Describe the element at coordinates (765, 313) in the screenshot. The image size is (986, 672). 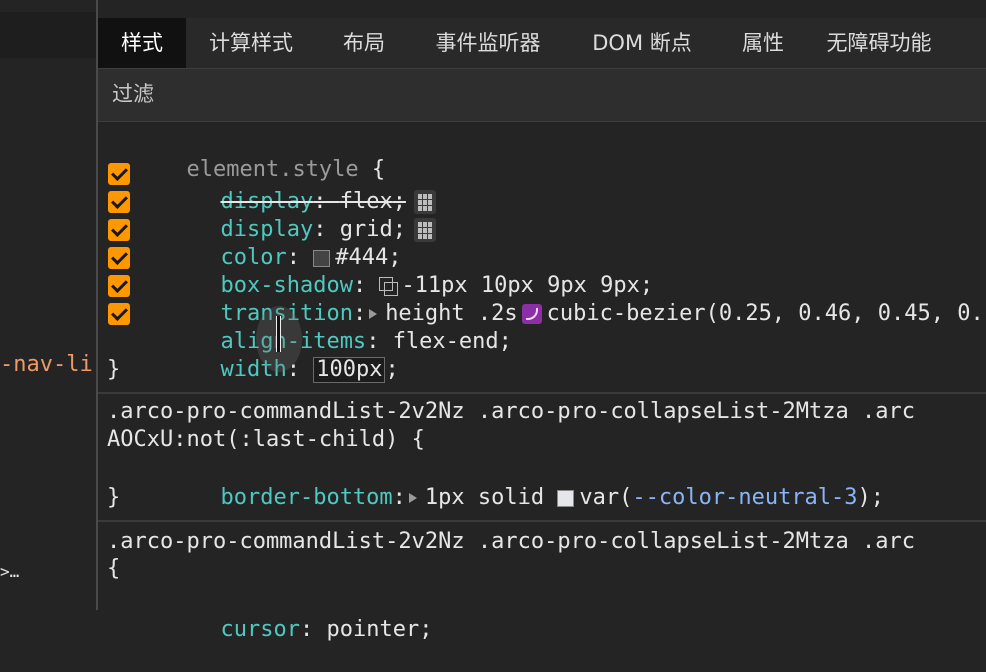
I see `property-value-bezier: cubic-bezier(0.25, 0.46, 0.45, 0.` at that location.